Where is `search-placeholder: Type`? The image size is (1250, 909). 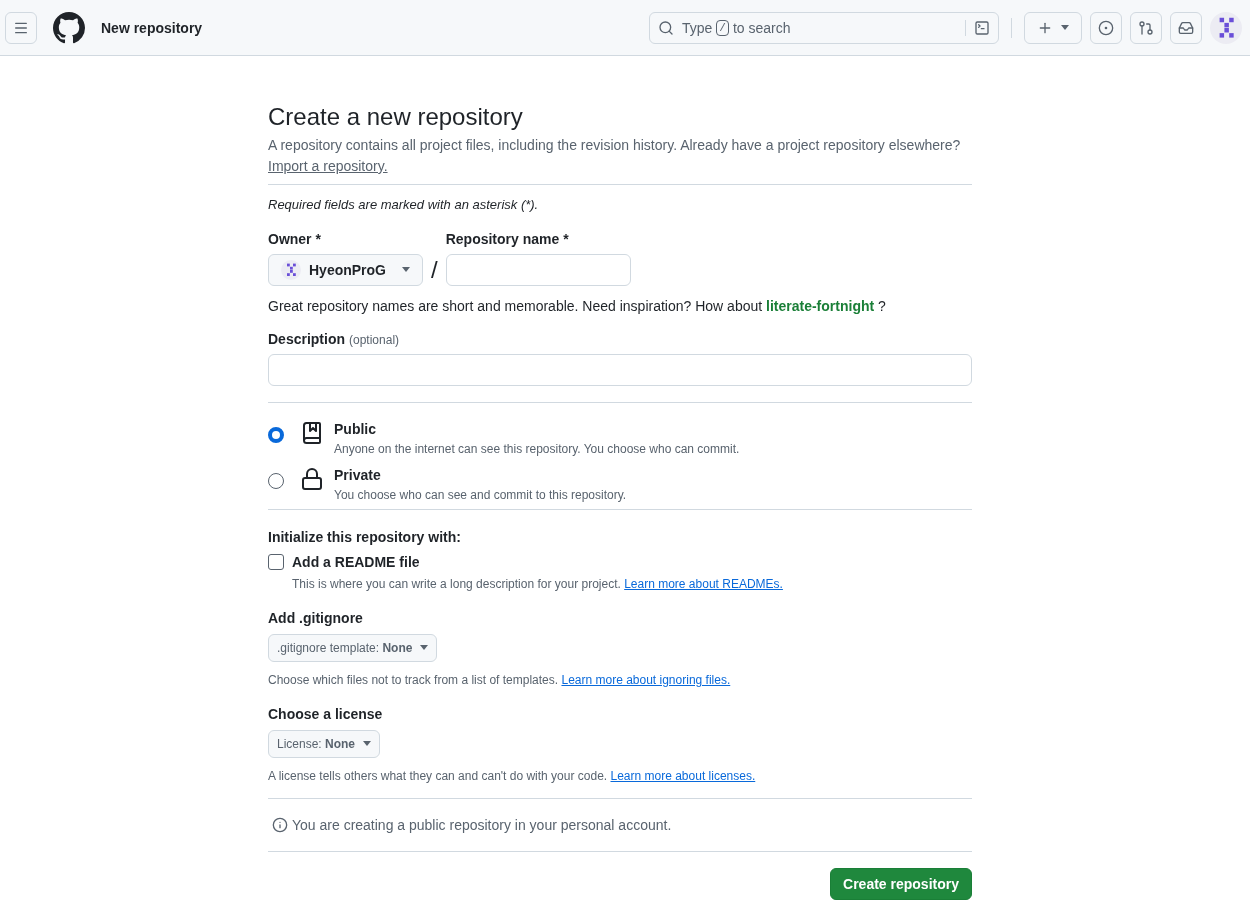
search-placeholder: Type is located at coordinates (697, 28).